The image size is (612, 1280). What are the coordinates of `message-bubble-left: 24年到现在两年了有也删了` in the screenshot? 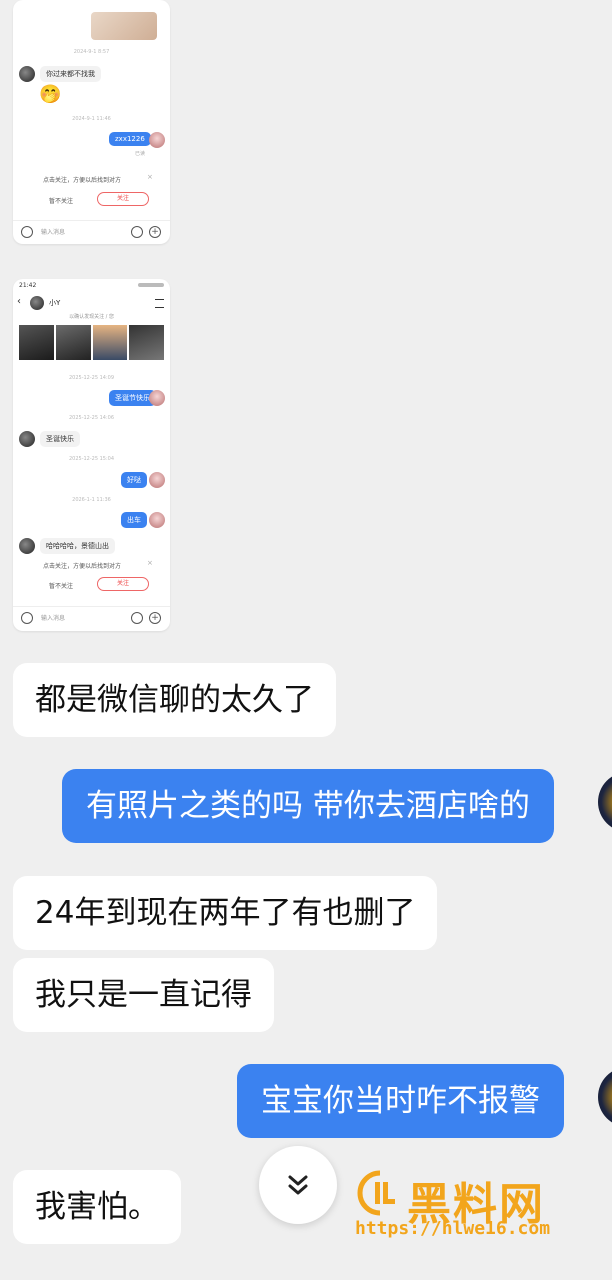 It's located at (225, 913).